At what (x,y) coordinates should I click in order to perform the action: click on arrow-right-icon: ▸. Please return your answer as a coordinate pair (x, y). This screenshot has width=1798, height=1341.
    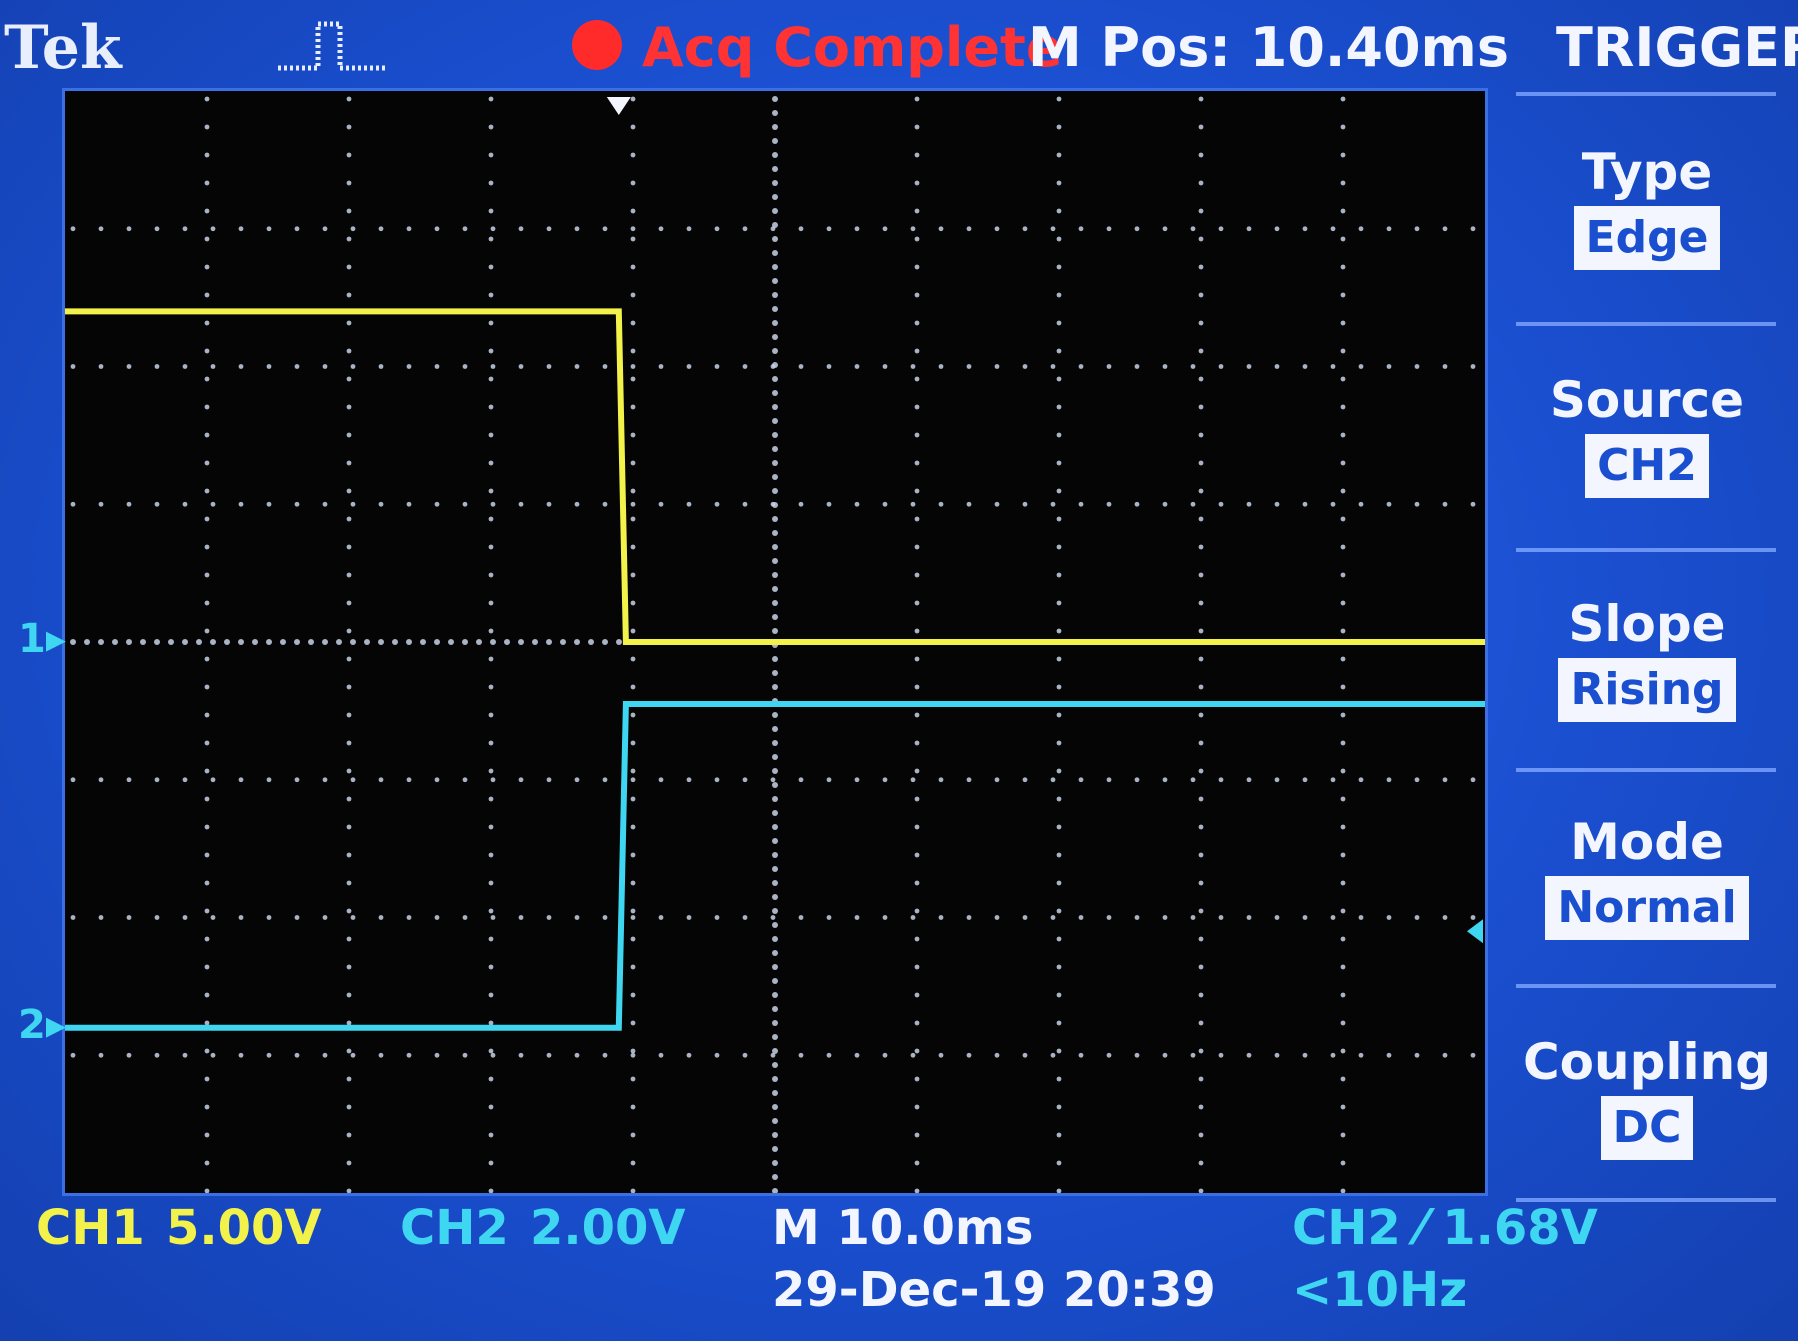
    Looking at the image, I should click on (55, 639).